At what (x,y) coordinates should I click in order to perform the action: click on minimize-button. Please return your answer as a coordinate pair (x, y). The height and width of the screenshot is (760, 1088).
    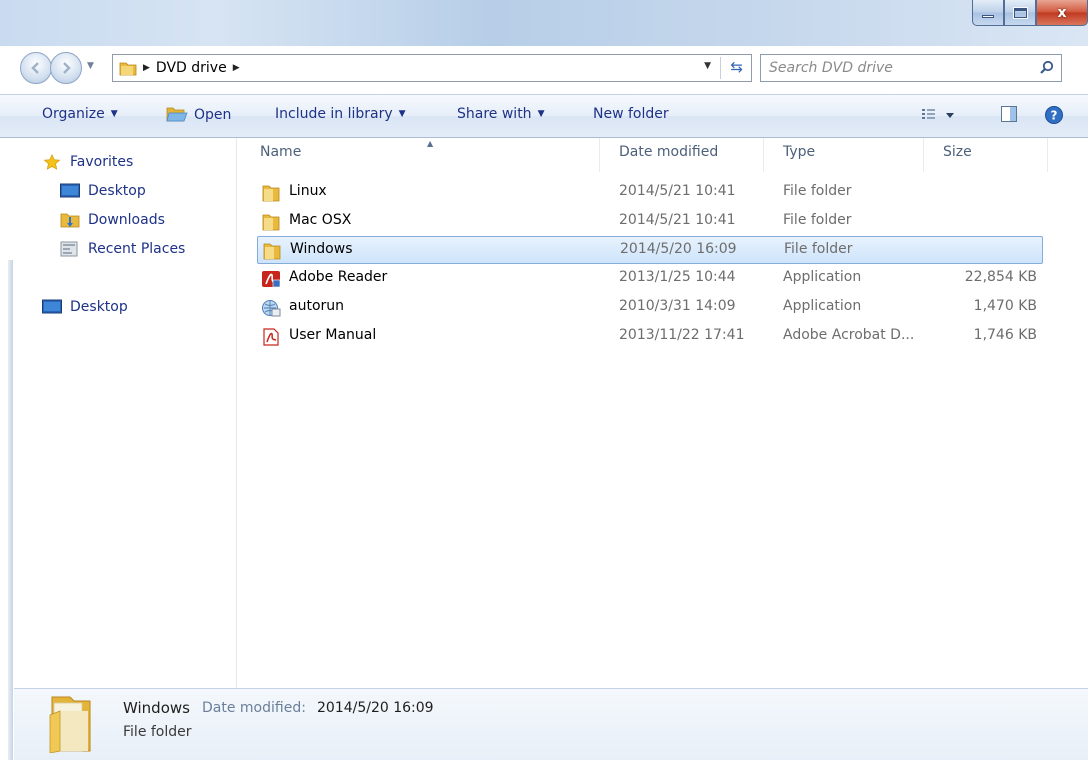
    Looking at the image, I should click on (988, 13).